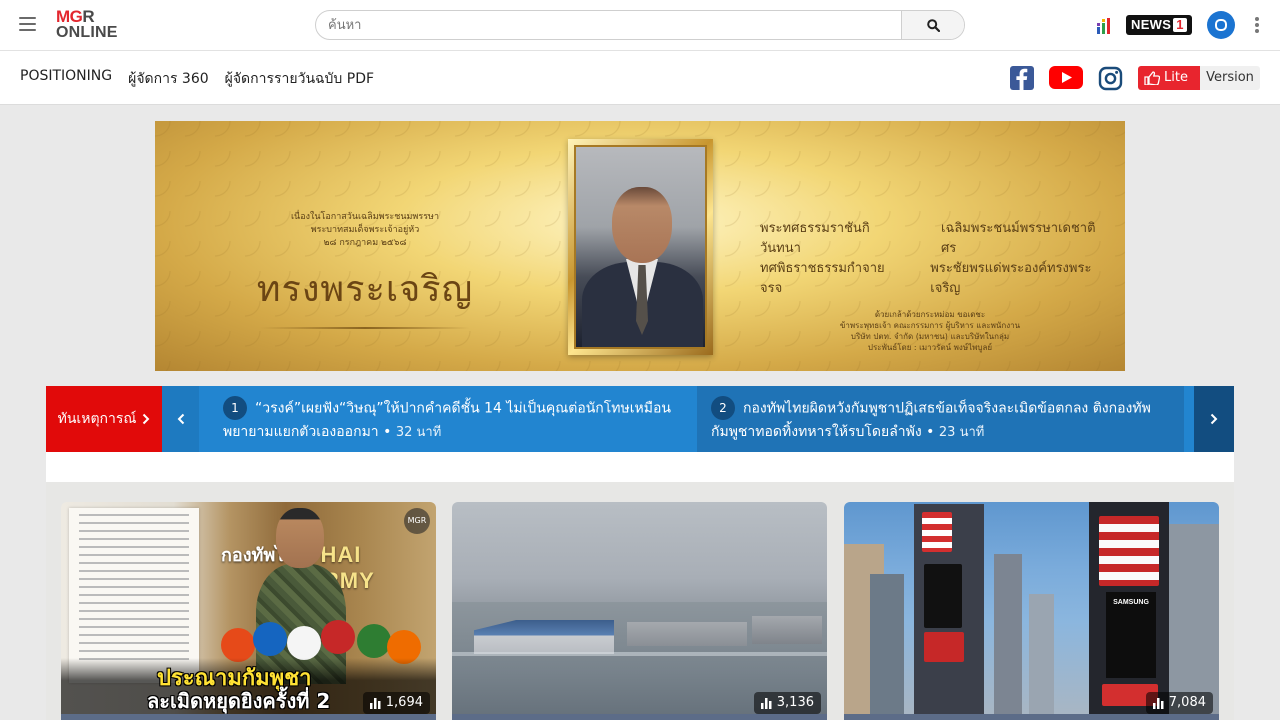  I want to click on lite-version-button: Lite Version, so click(1199, 78).